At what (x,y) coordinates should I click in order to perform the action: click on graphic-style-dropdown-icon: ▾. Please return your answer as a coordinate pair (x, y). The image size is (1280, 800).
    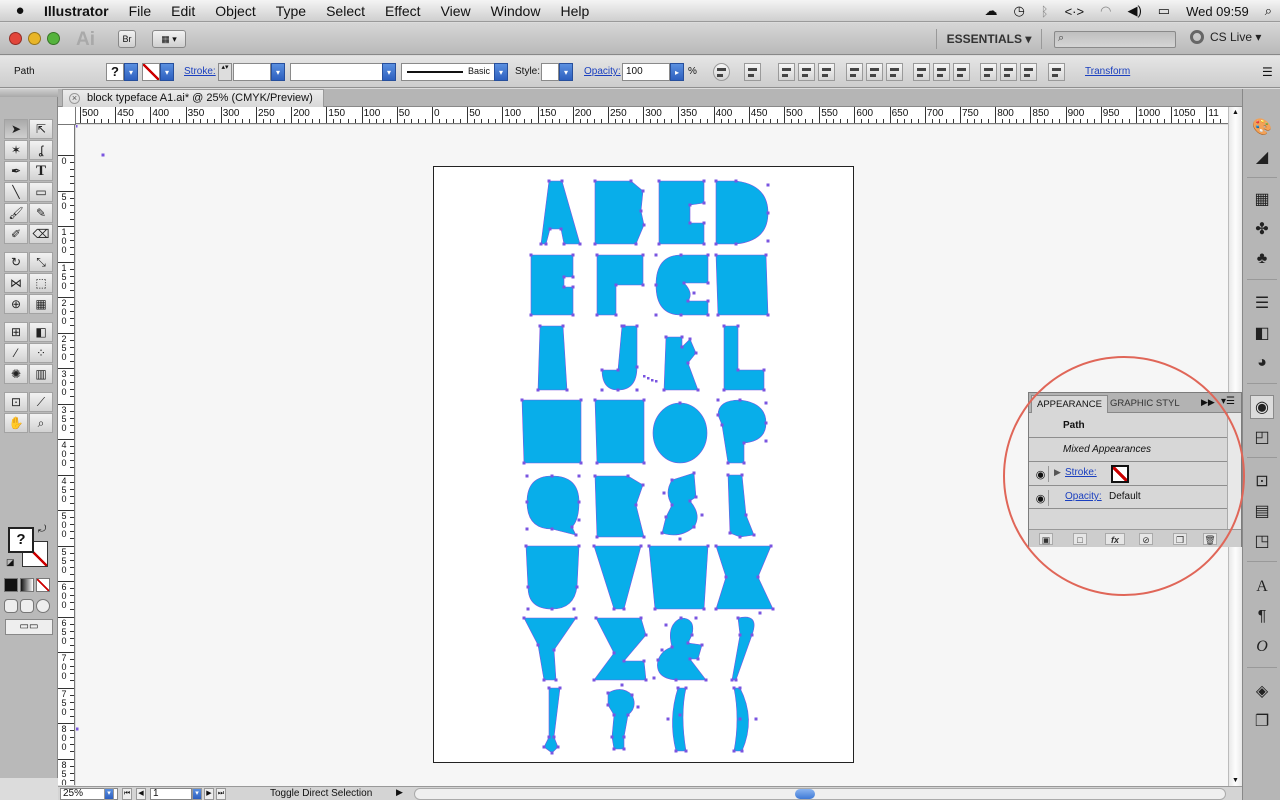
    Looking at the image, I should click on (566, 72).